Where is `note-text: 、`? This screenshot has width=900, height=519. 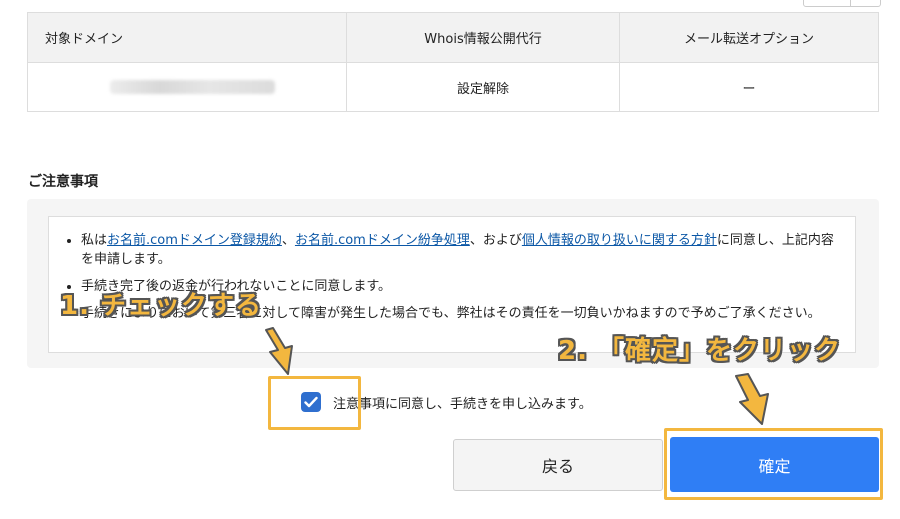
note-text: 、 is located at coordinates (288, 240).